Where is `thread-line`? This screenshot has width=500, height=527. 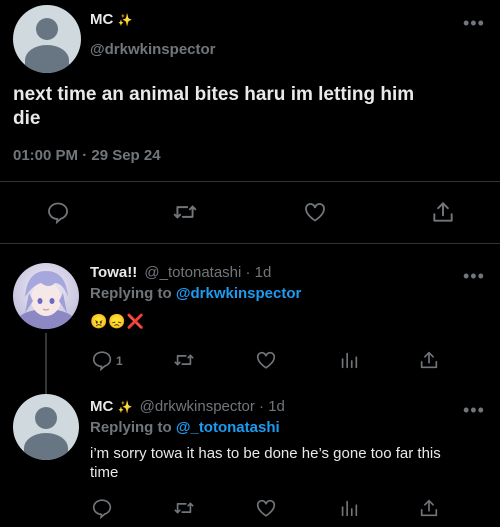
thread-line is located at coordinates (46, 363).